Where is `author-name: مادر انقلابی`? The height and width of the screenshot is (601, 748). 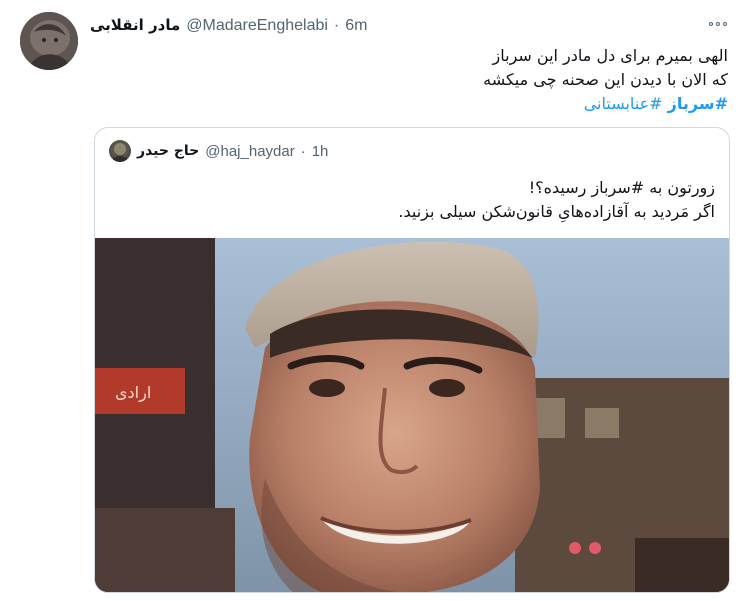 author-name: مادر انقلابی is located at coordinates (135, 25).